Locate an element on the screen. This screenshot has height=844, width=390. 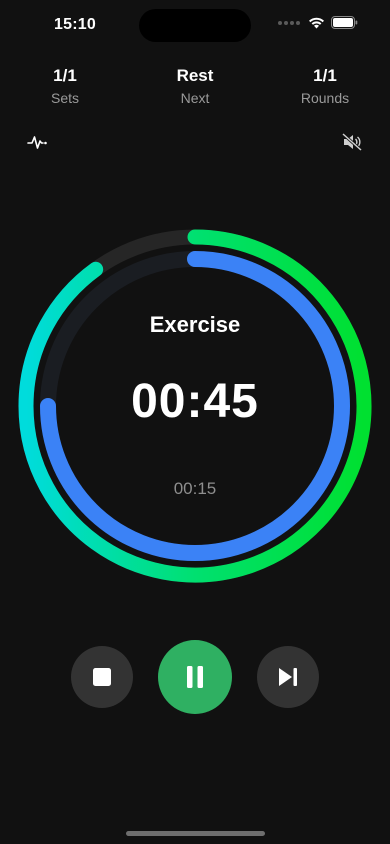
pause-icon is located at coordinates (195, 677).